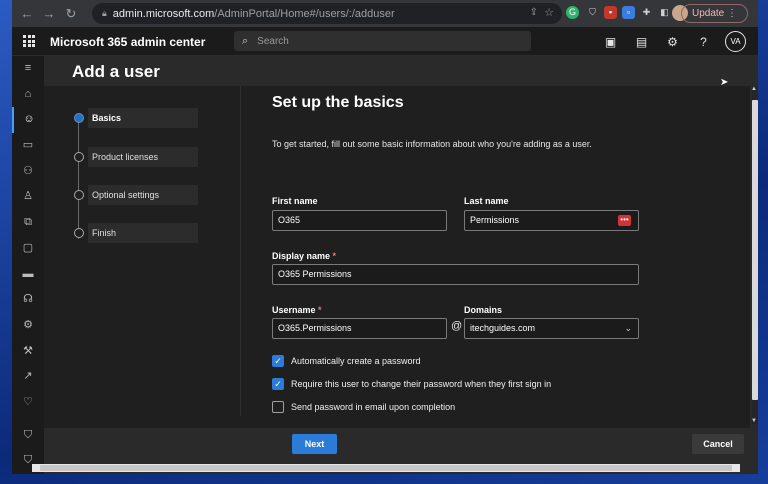  What do you see at coordinates (624, 220) in the screenshot?
I see `password-manager-icon: •••` at bounding box center [624, 220].